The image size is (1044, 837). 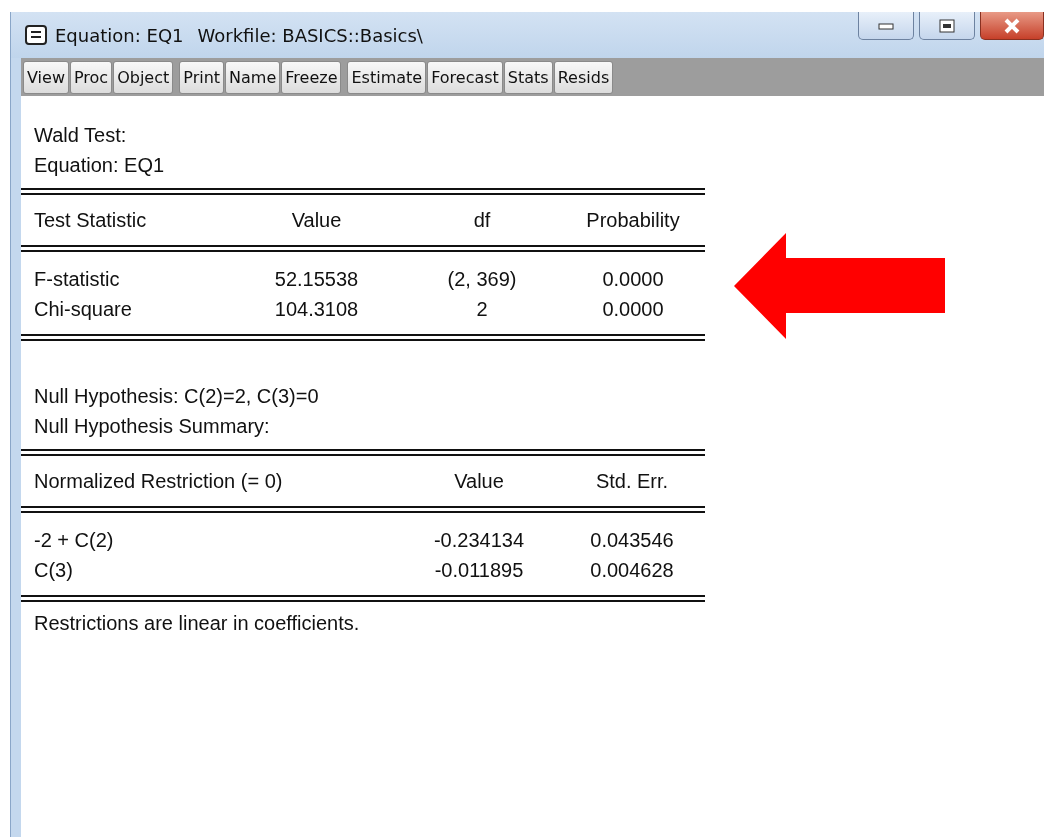 I want to click on close-button, so click(x=1012, y=26).